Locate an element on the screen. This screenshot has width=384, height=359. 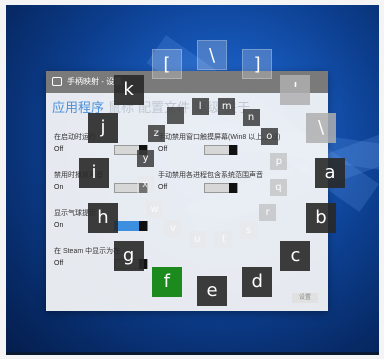
wheel-key: g is located at coordinates (128, 256).